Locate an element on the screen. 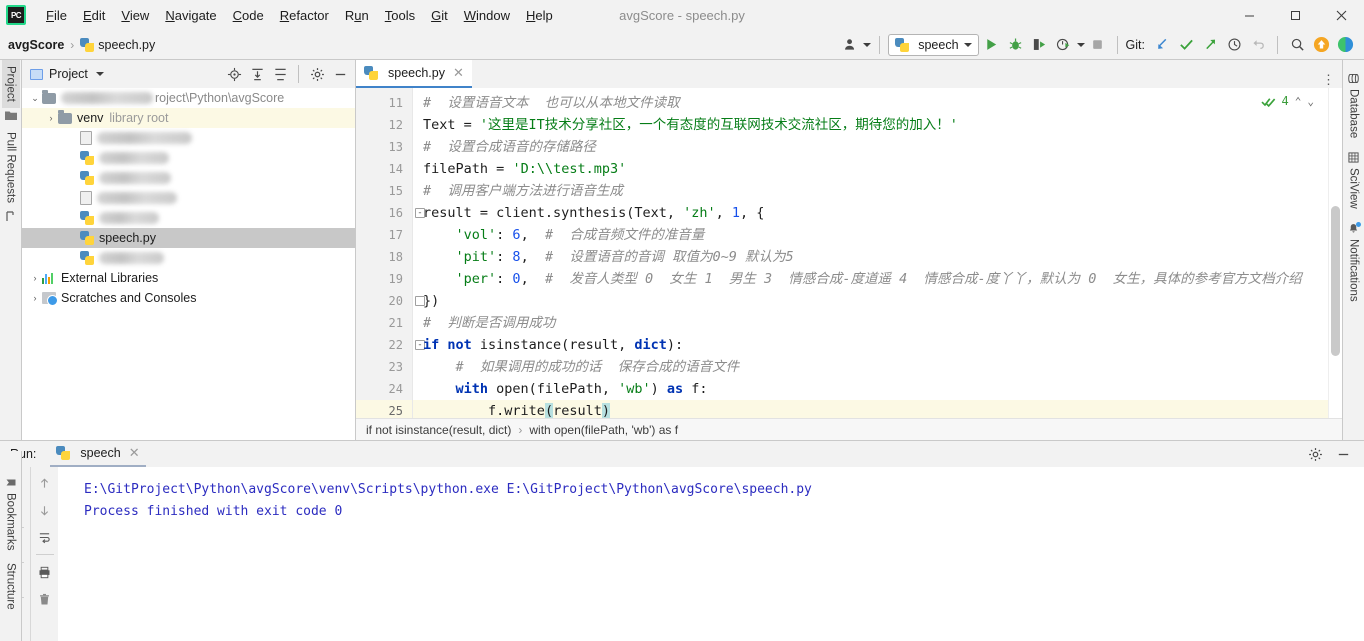 This screenshot has height=641, width=1364. line-number: 23 is located at coordinates (395, 367).